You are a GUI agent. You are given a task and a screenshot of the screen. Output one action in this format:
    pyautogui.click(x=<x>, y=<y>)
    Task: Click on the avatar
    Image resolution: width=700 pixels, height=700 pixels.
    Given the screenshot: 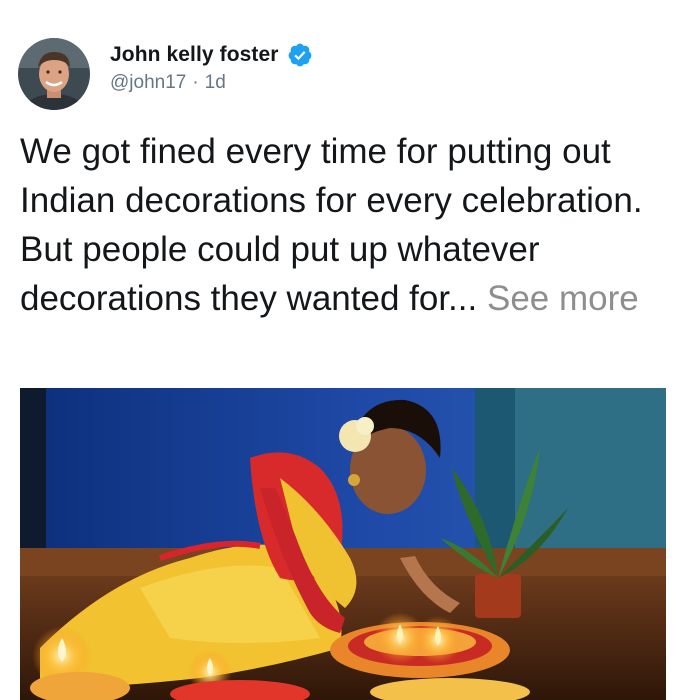 What is the action you would take?
    pyautogui.click(x=54, y=74)
    